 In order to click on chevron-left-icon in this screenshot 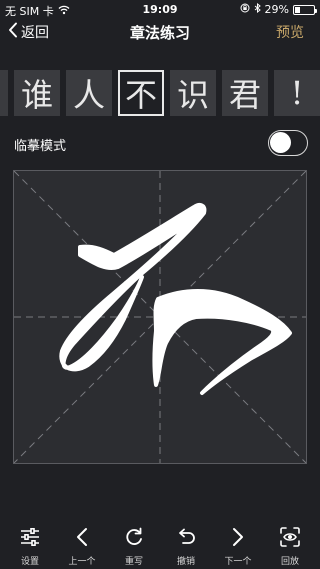, I will do `click(82, 537)`.